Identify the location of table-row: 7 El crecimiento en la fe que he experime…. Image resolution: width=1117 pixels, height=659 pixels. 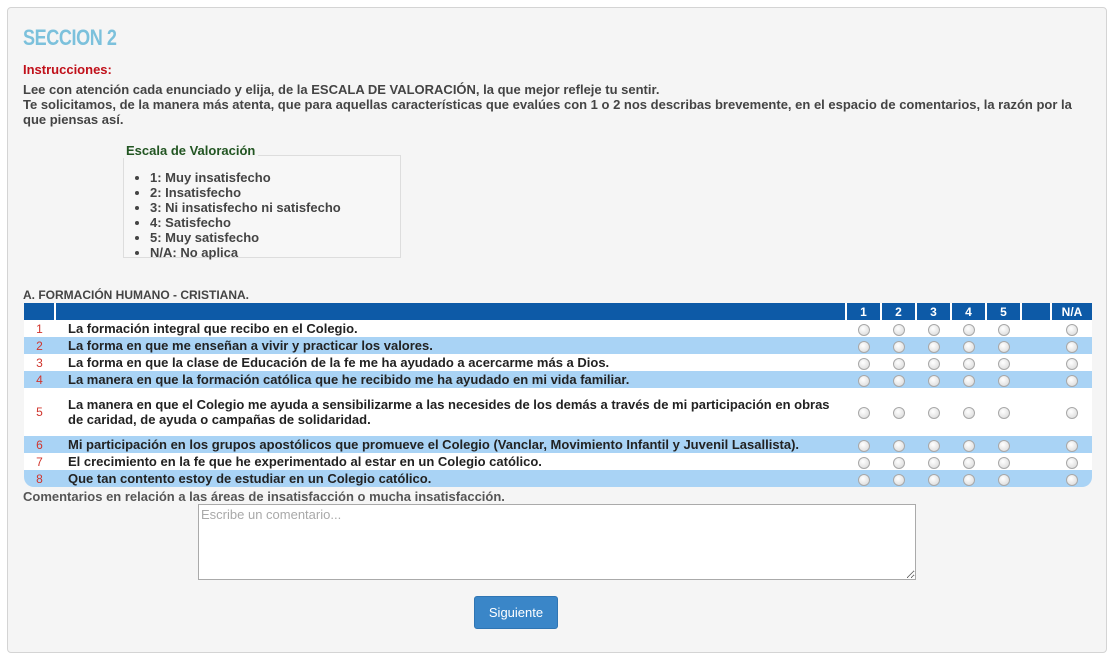
(558, 461).